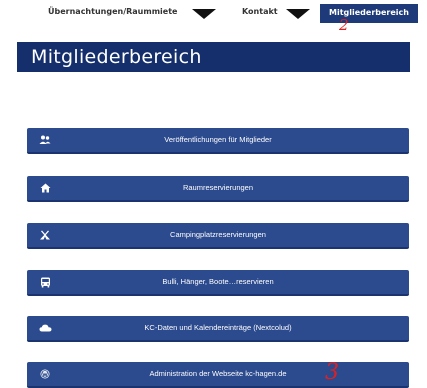  Describe the element at coordinates (116, 57) in the screenshot. I see `page-title: Mitgliederbereich` at that location.